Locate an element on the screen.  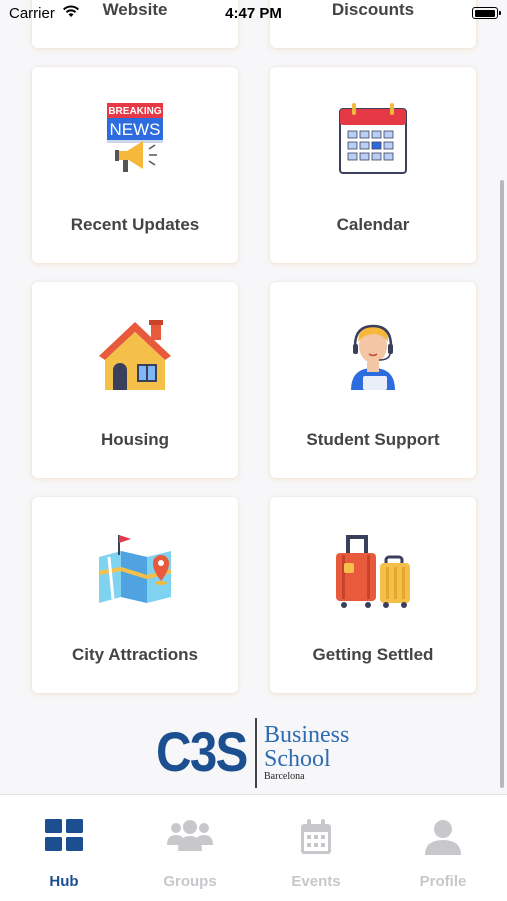
person-icon is located at coordinates (443, 839).